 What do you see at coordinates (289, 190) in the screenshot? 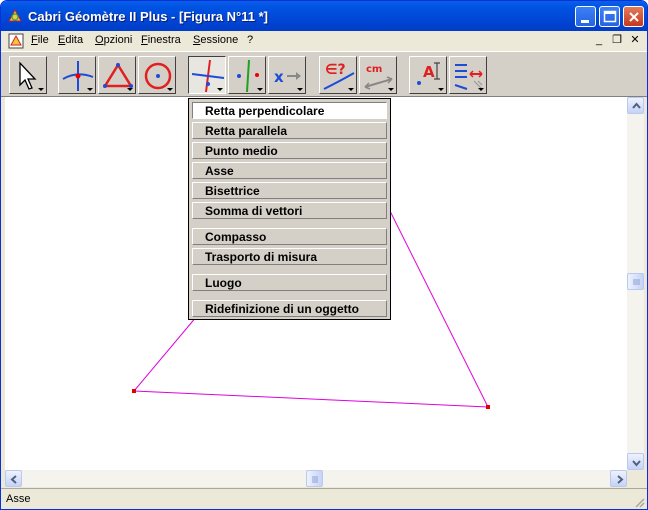
I see `menu-item-bisettrice: Bisettrice` at bounding box center [289, 190].